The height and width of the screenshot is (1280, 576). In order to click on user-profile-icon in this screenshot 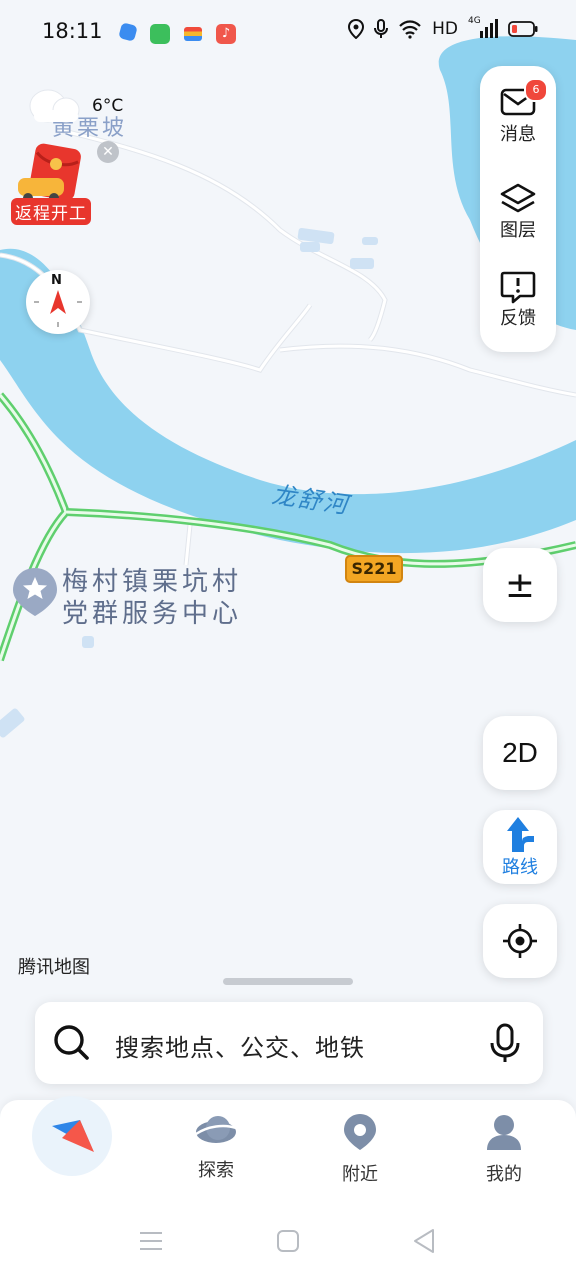, I will do `click(504, 1132)`.